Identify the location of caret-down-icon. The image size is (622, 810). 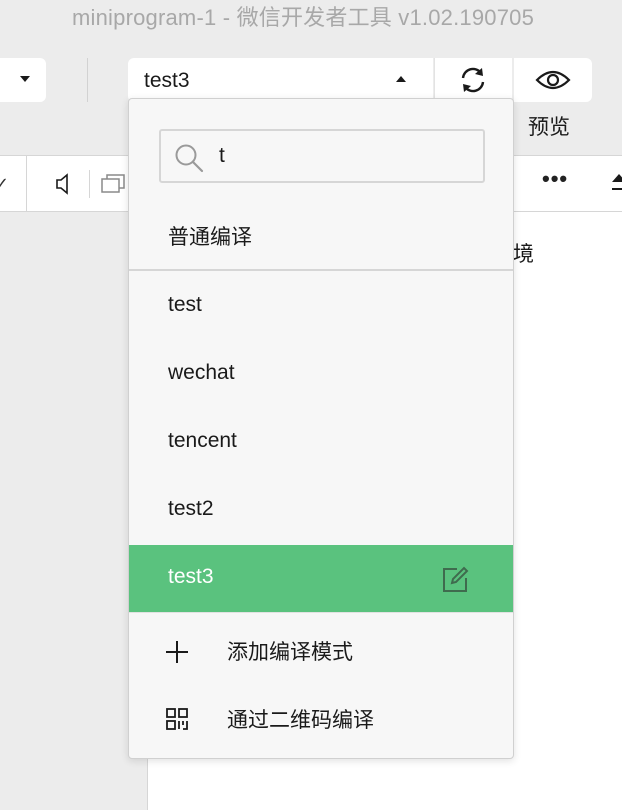
(25, 79).